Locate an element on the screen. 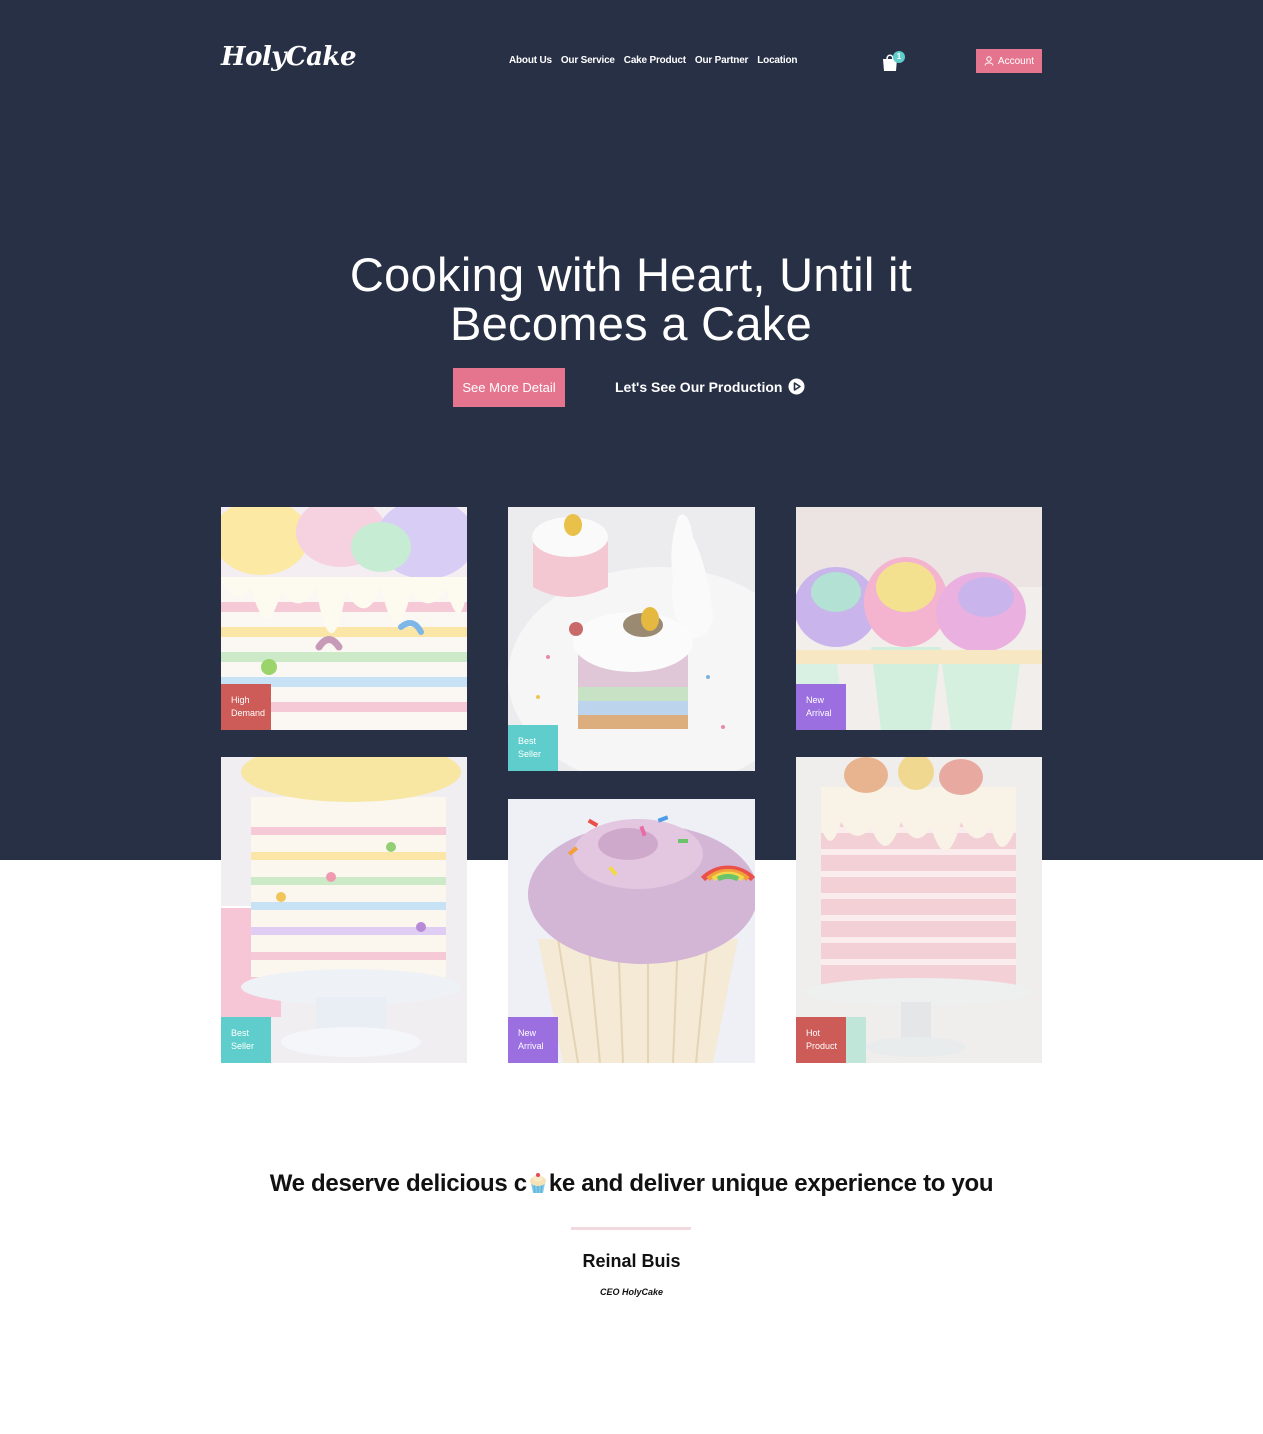 Image resolution: width=1263 pixels, height=1434 pixels. cupcake-icon is located at coordinates (537, 1183).